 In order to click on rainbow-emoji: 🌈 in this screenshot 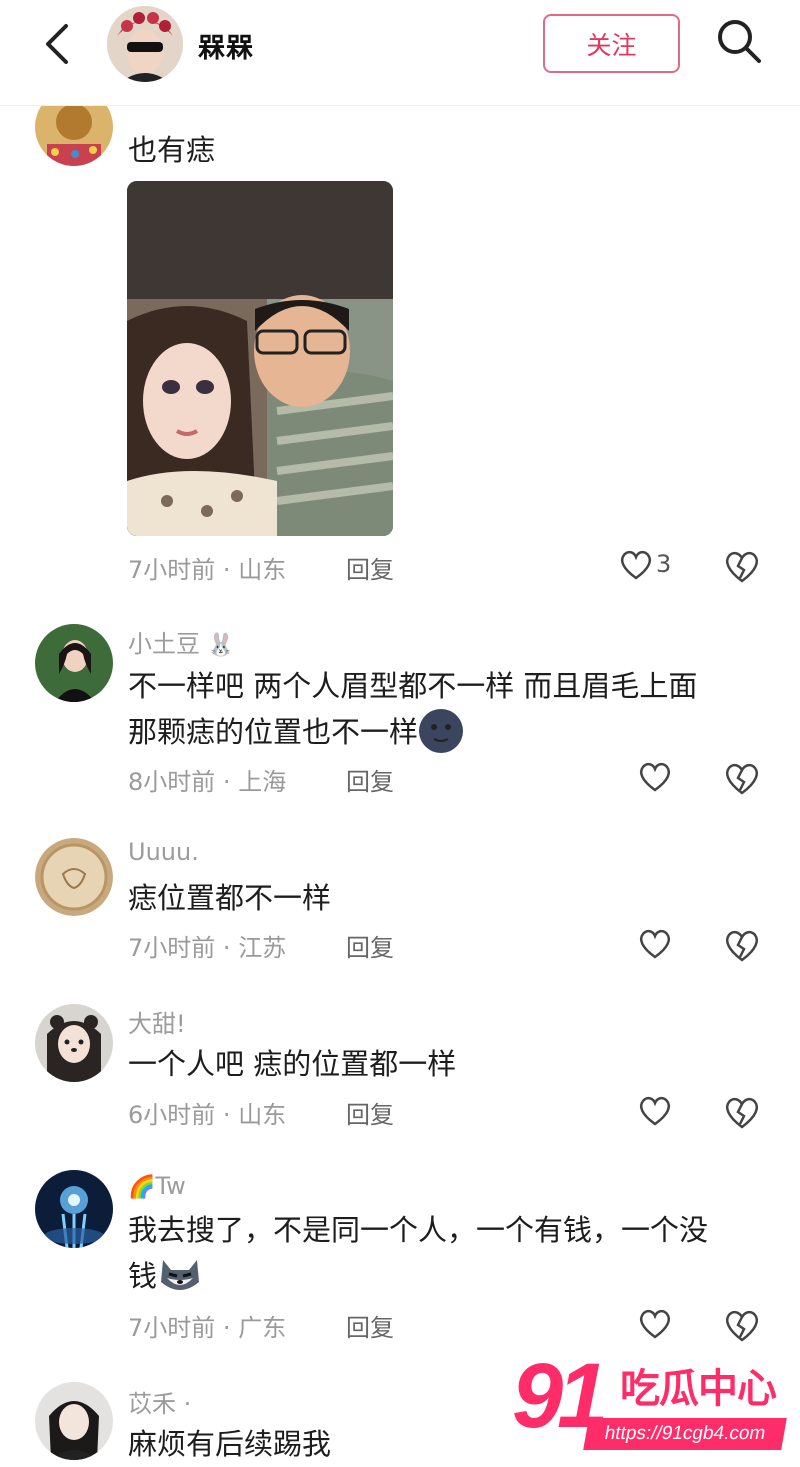, I will do `click(142, 1187)`.